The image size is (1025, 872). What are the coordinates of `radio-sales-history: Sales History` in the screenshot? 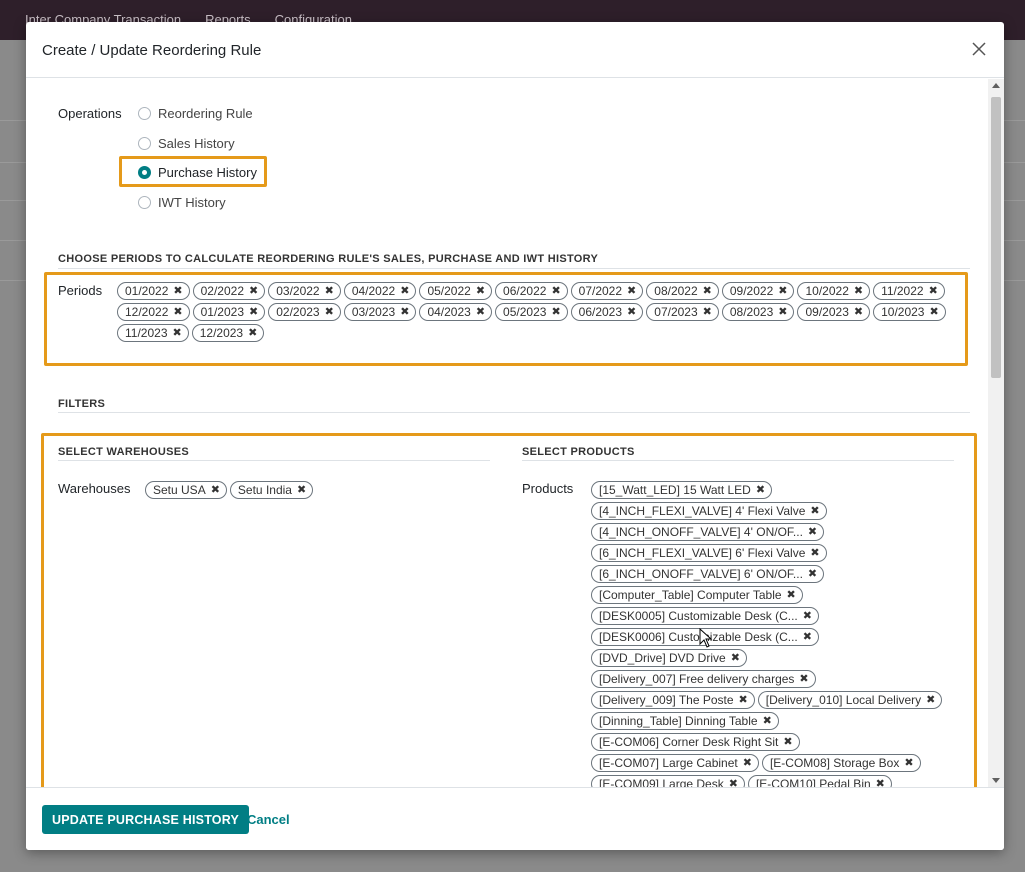 It's located at (186, 143).